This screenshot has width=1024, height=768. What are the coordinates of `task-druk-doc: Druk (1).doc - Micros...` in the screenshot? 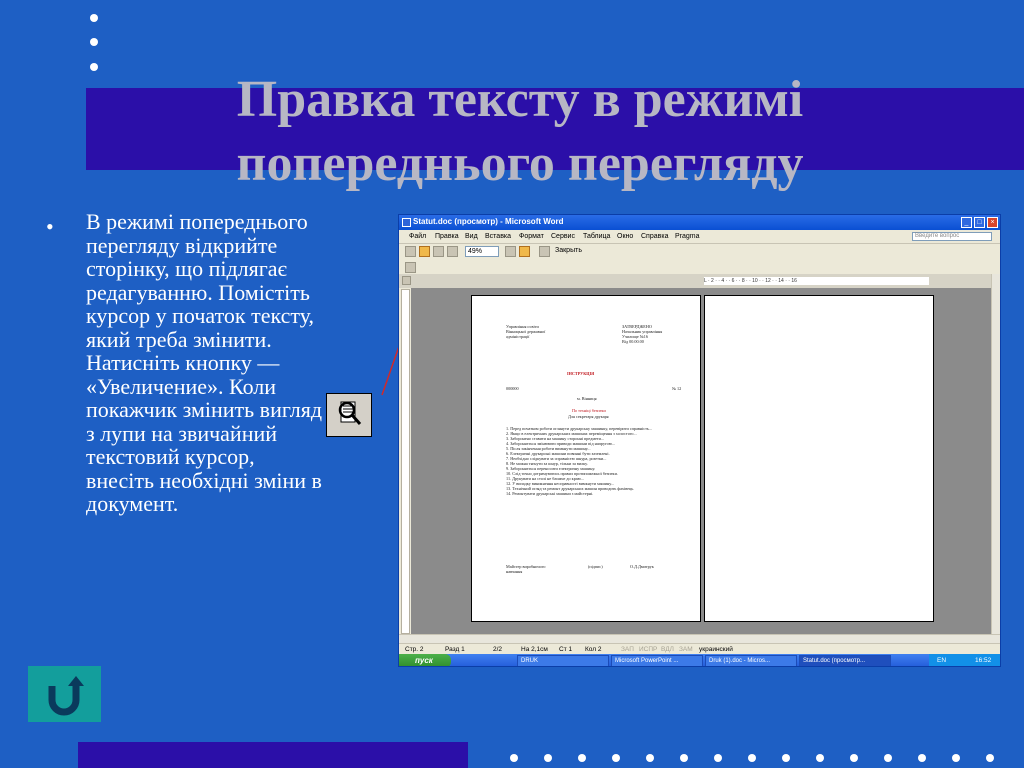 It's located at (751, 660).